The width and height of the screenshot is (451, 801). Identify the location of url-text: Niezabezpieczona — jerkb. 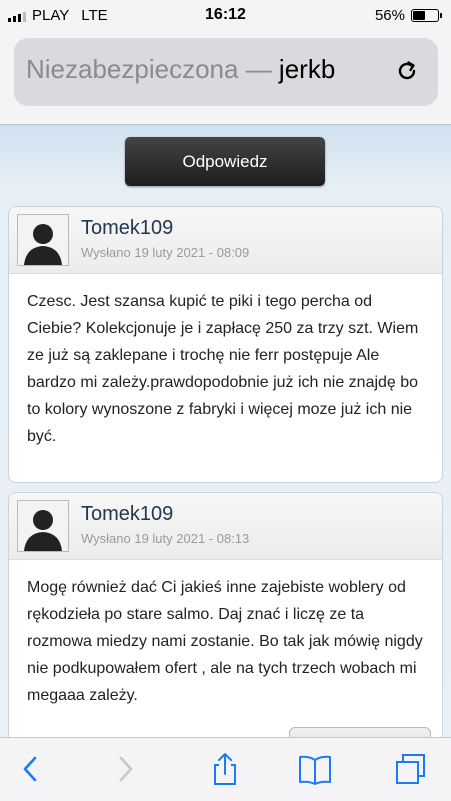
(206, 69).